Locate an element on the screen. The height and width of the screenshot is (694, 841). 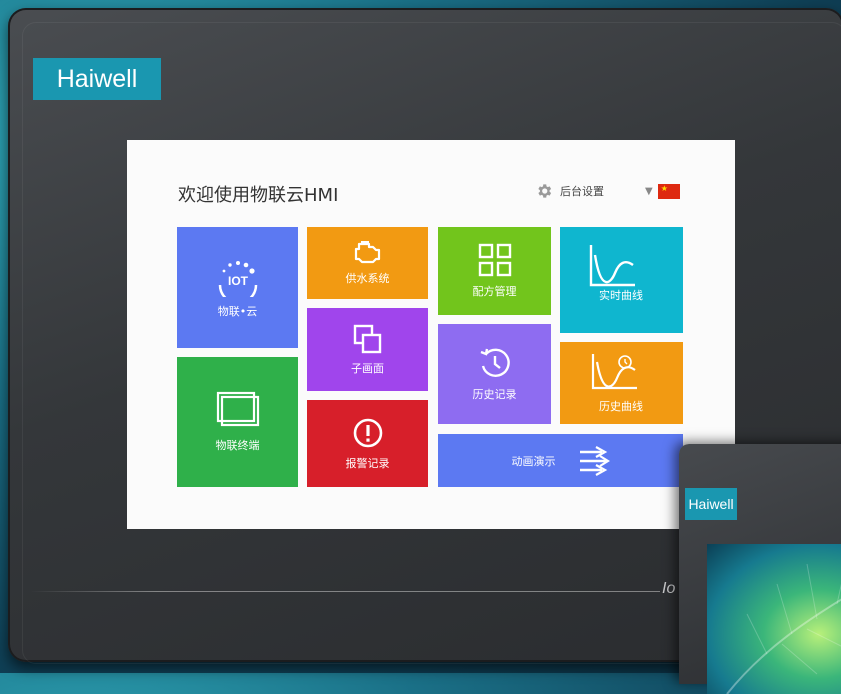
page-title: 欢迎使用物联云HMI is located at coordinates (258, 195).